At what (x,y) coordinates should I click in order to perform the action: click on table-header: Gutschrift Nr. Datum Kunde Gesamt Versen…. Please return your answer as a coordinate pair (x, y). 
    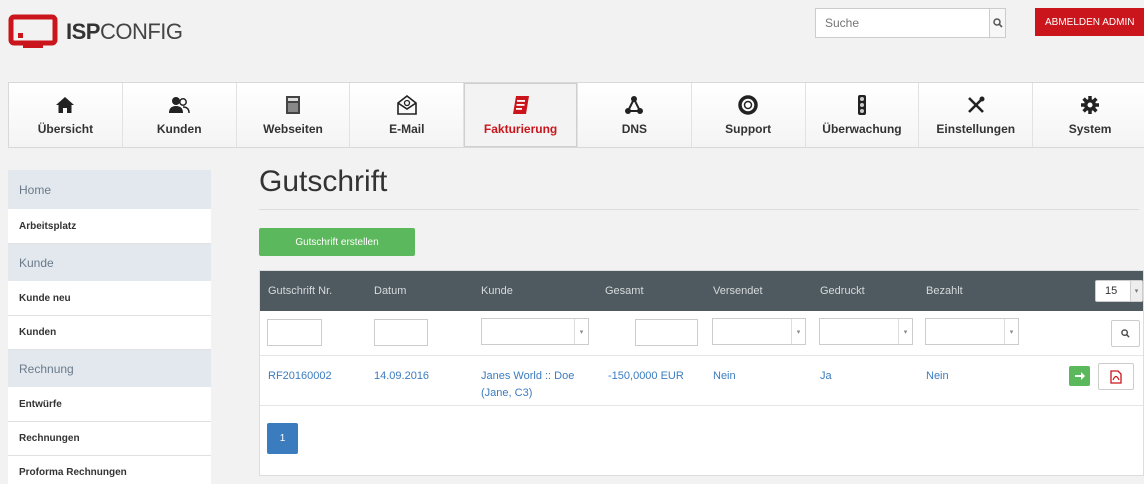
    Looking at the image, I should click on (701, 291).